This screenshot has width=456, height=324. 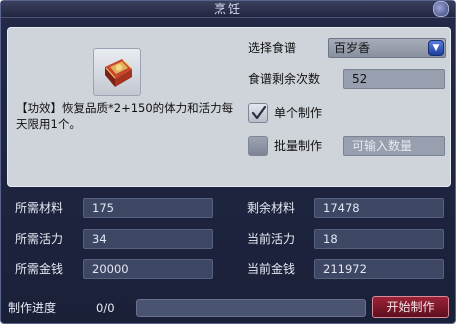 I want to click on required-money-label: 所需金钱, so click(x=39, y=269).